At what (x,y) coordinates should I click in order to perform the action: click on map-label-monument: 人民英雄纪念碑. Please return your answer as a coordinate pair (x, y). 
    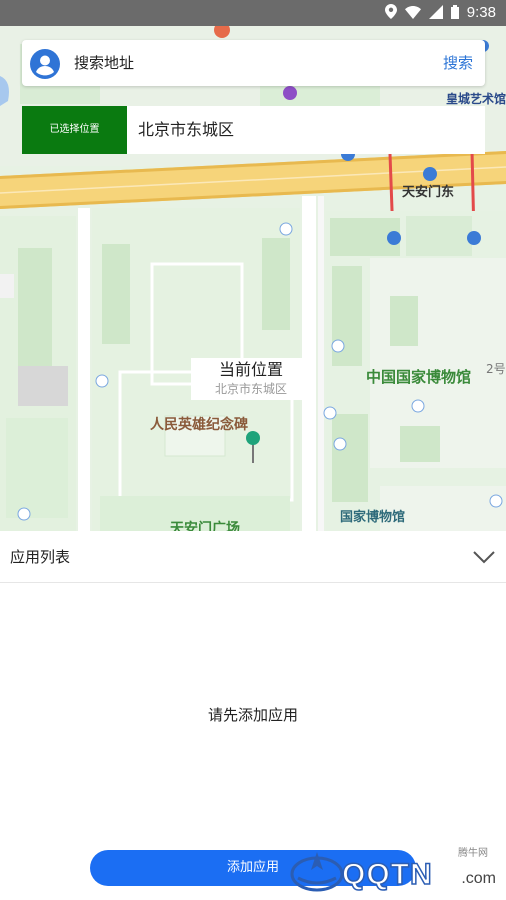
    Looking at the image, I should click on (199, 424).